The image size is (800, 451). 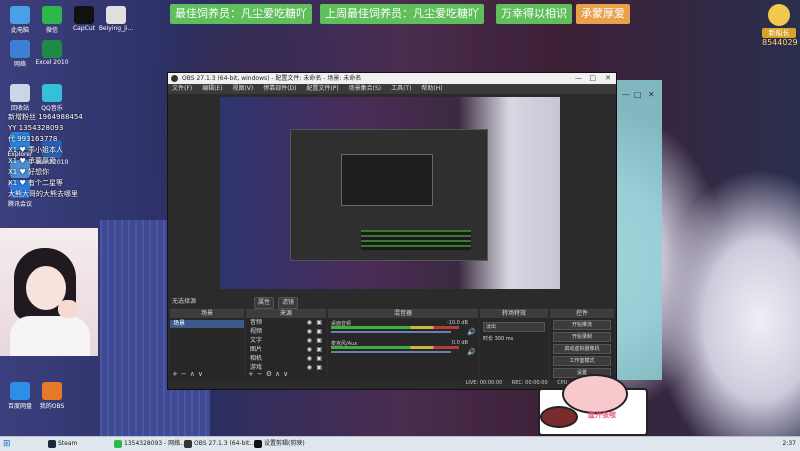 What do you see at coordinates (174, 78) in the screenshot?
I see `obs-logo-icon` at bounding box center [174, 78].